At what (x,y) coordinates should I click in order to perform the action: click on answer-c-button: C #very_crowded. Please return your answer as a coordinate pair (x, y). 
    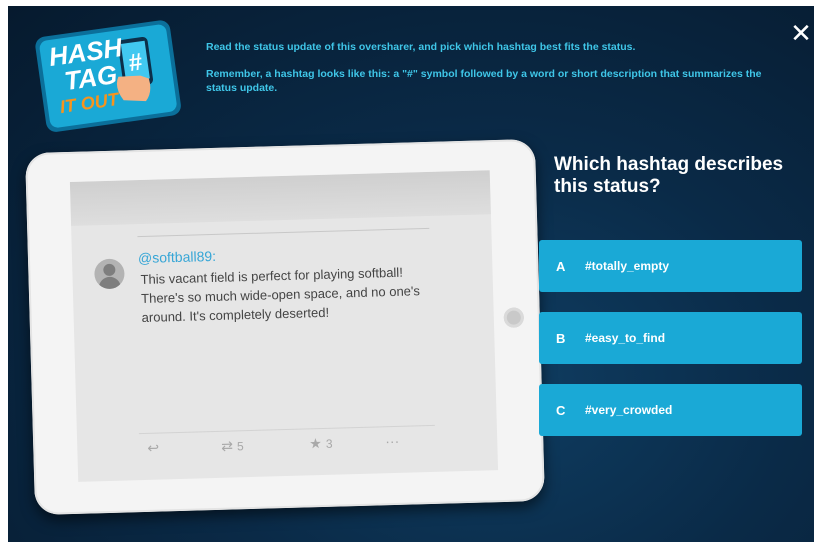
    Looking at the image, I should click on (670, 410).